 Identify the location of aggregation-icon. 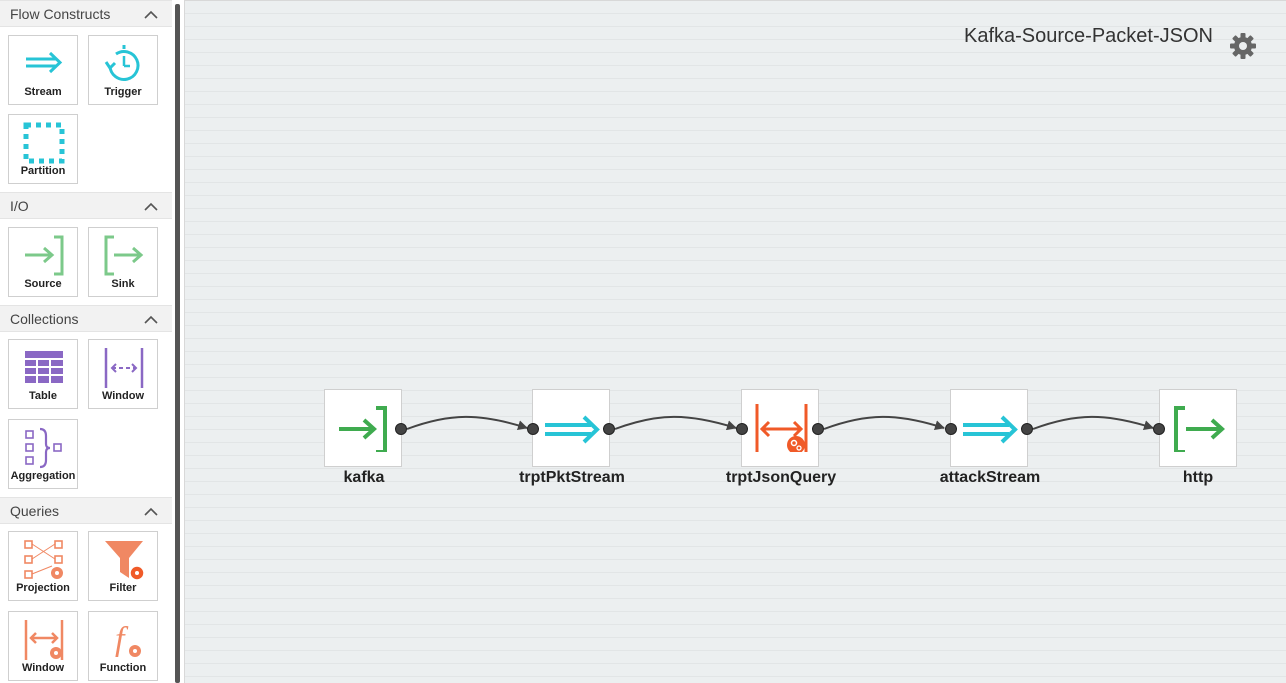
(43, 448).